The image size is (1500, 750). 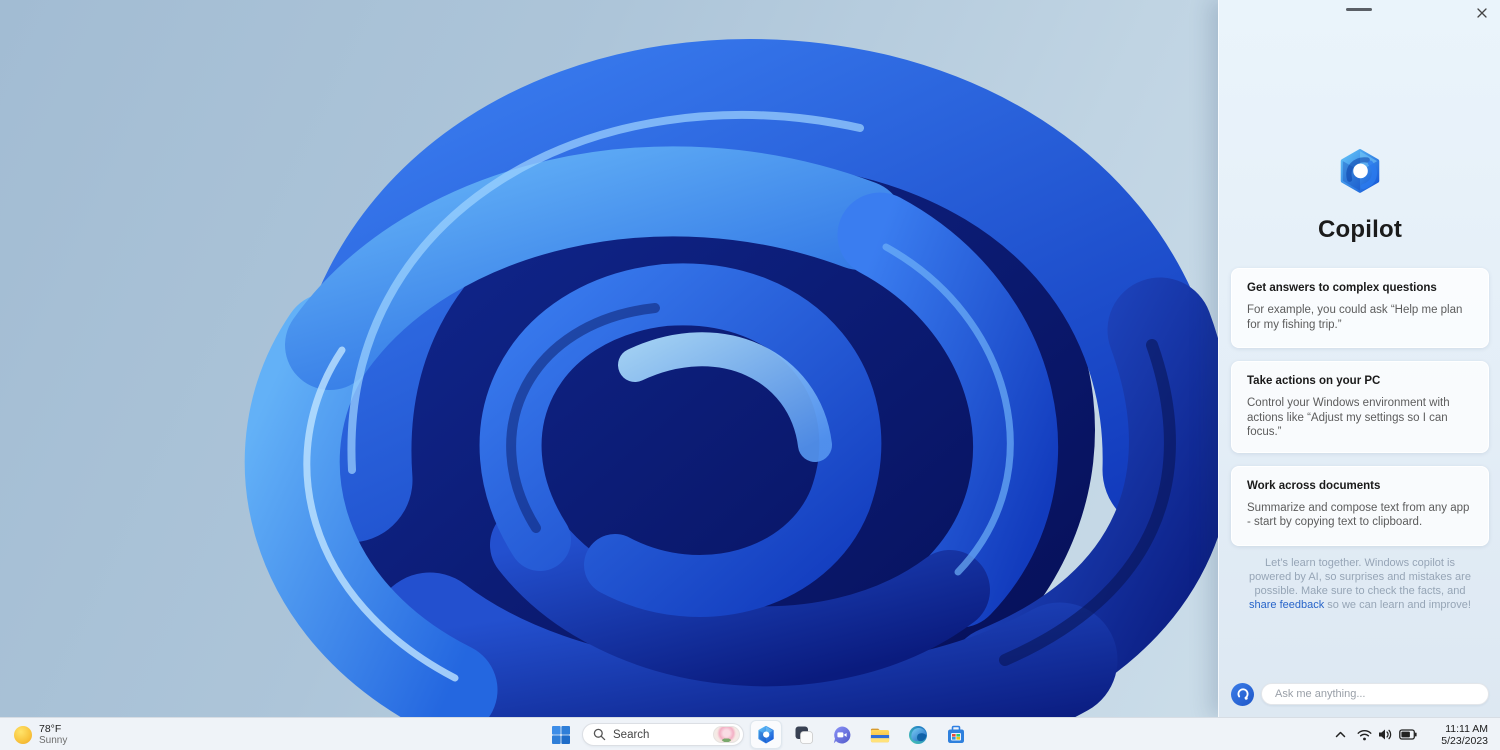 I want to click on tray-overflow-button, so click(x=1340, y=734).